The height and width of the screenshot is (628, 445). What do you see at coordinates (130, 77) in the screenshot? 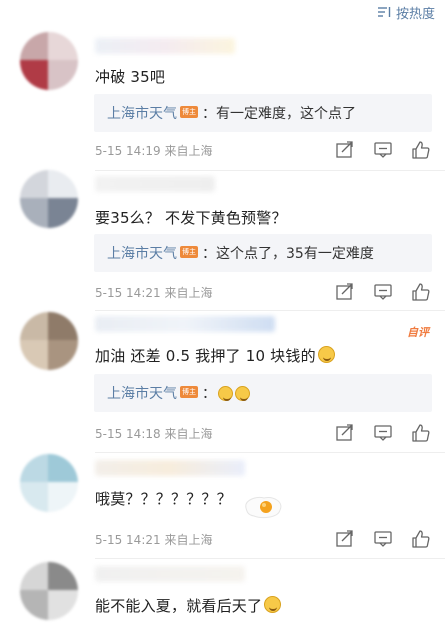
I see `comment-text: 冲破 35吧` at bounding box center [130, 77].